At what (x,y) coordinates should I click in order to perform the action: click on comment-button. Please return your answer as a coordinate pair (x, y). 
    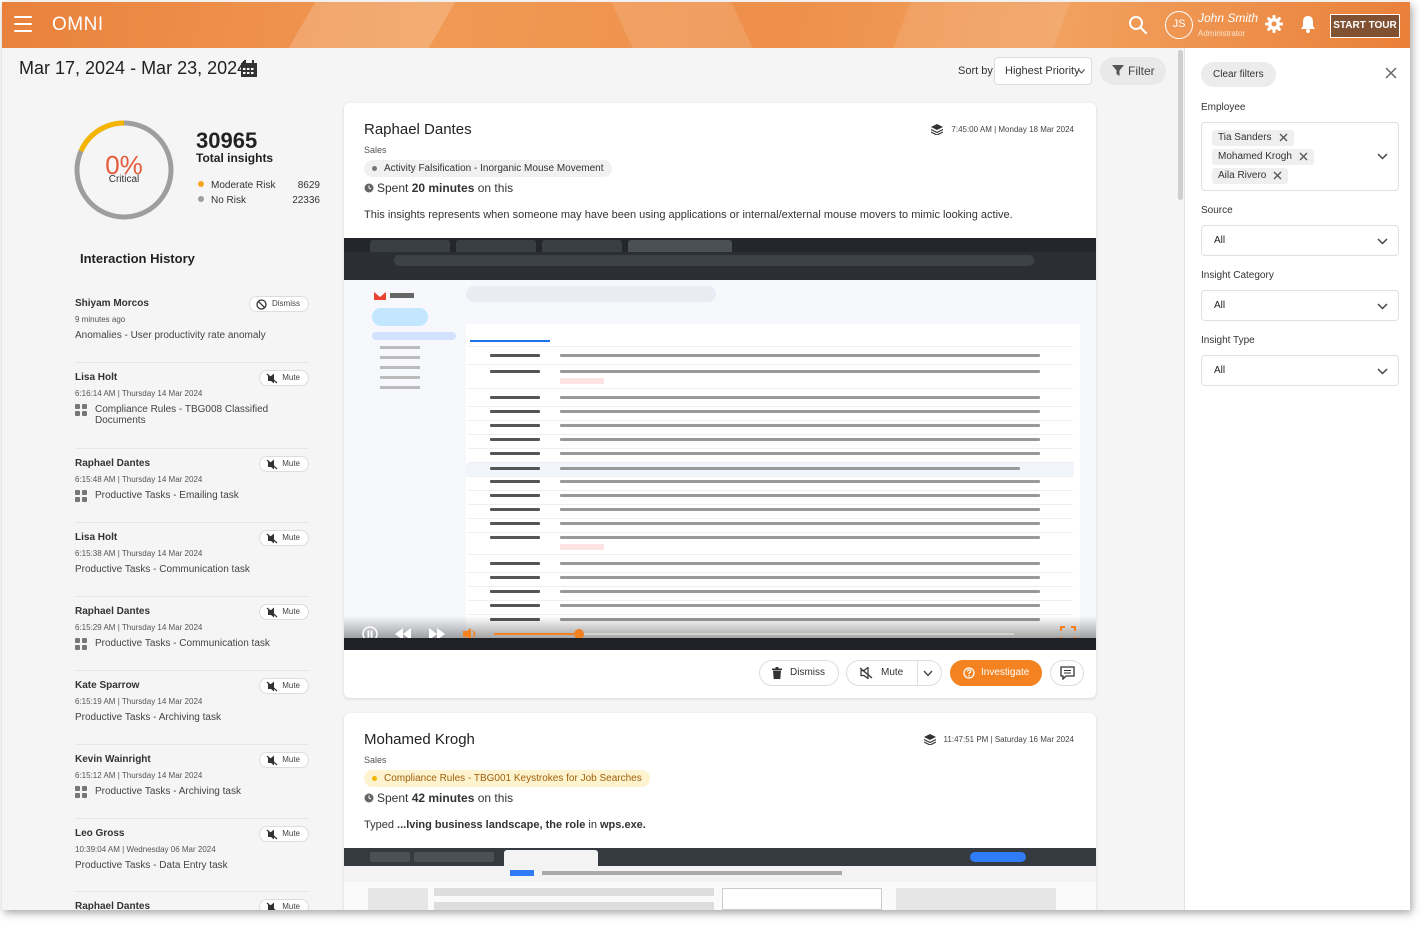
    Looking at the image, I should click on (1067, 673).